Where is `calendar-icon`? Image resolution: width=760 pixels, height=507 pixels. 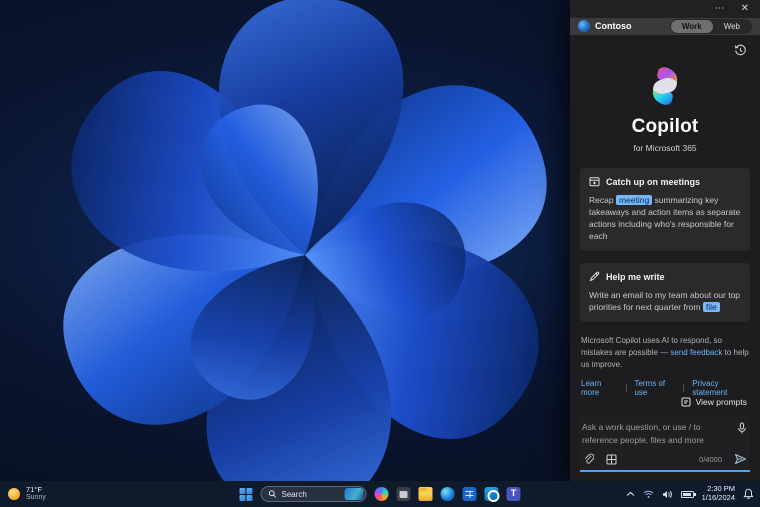 calendar-icon is located at coordinates (594, 182).